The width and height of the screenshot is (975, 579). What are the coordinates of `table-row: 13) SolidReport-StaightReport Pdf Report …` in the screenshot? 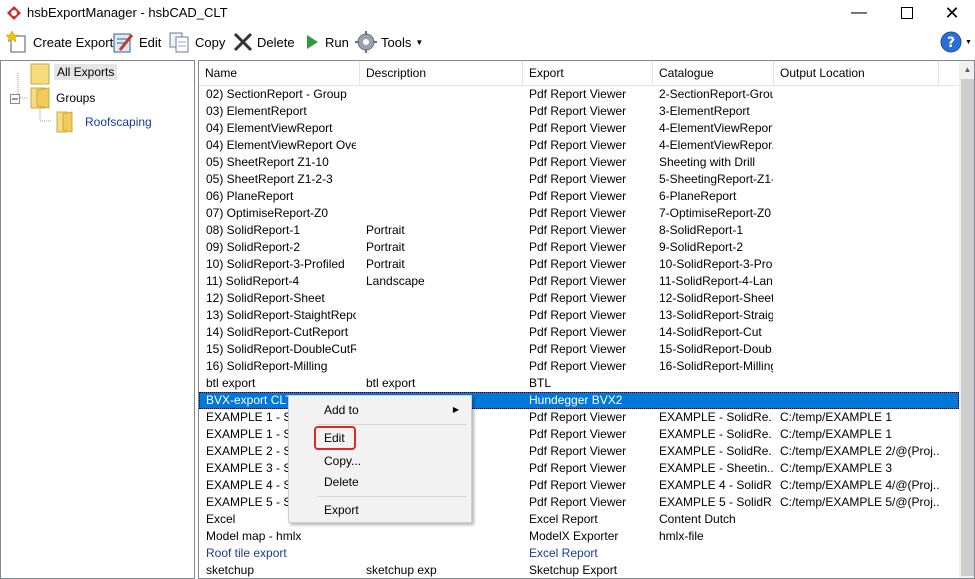 It's located at (579, 315).